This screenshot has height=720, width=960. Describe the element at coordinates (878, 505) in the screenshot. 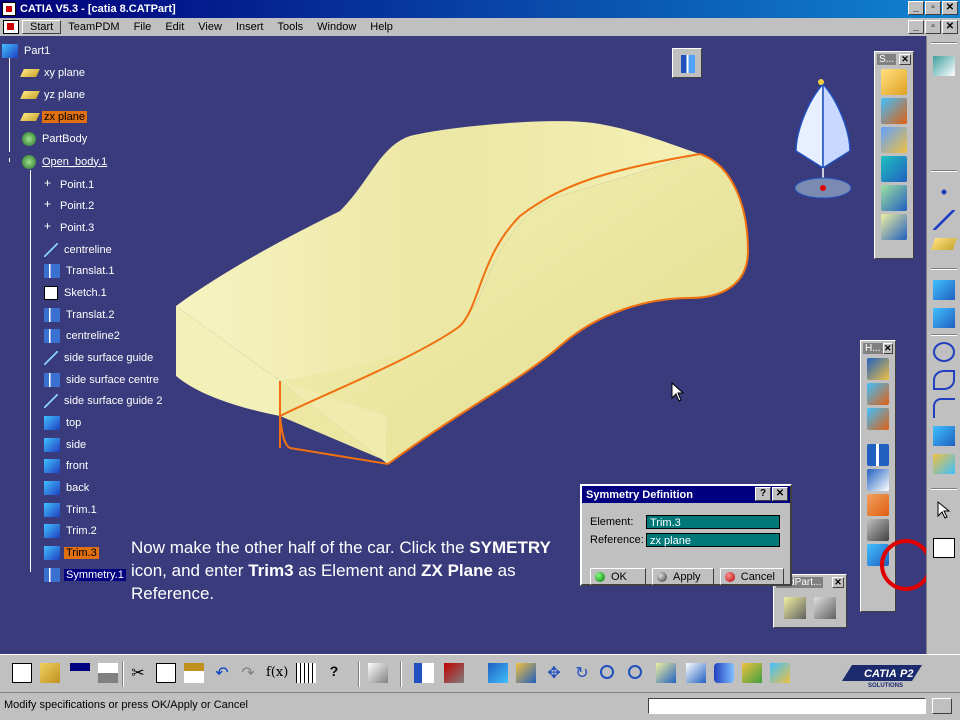

I see `symmetry-tool-icon` at that location.